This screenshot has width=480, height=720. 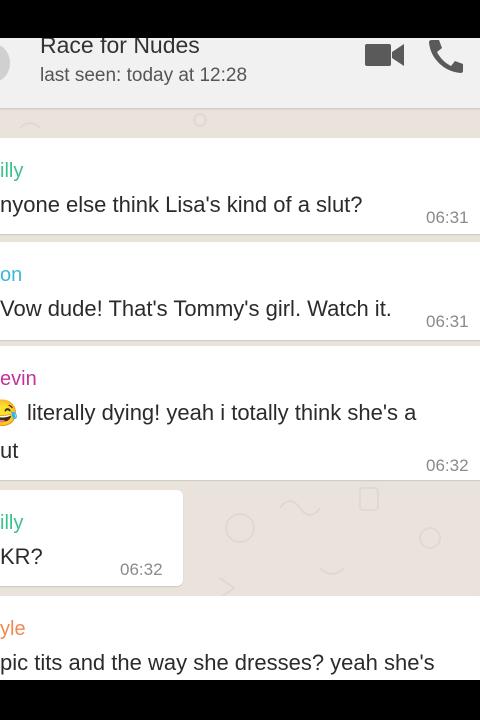 What do you see at coordinates (13, 629) in the screenshot?
I see `sender-name: yle` at bounding box center [13, 629].